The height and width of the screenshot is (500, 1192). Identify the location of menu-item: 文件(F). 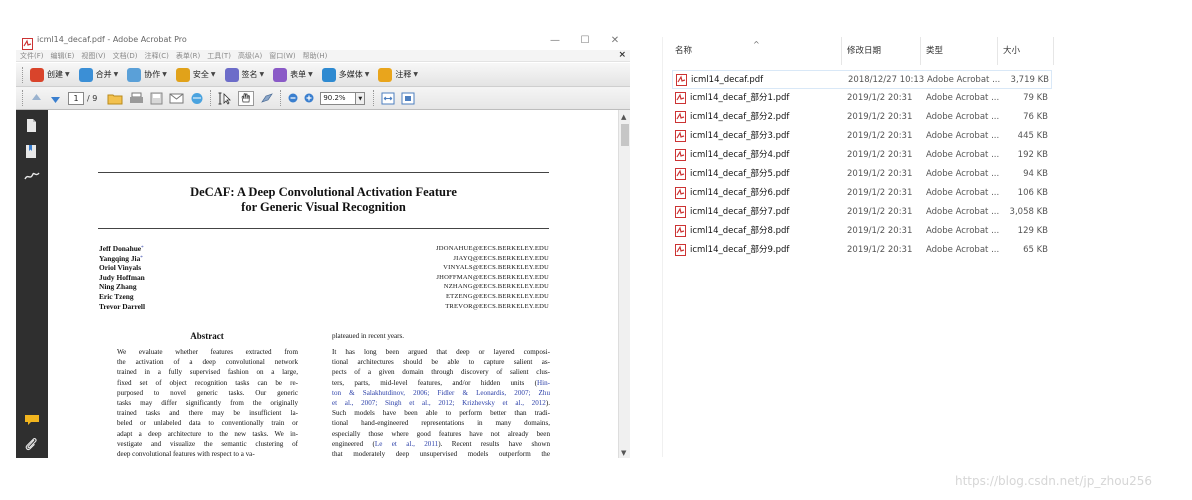
(32, 56).